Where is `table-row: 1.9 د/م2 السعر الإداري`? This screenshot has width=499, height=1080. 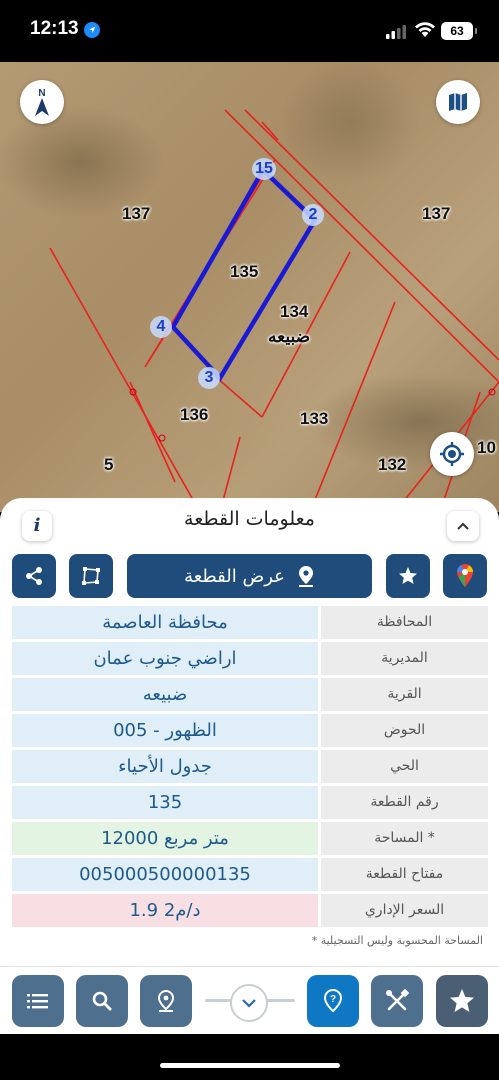 table-row: 1.9 د/م2 السعر الإداري is located at coordinates (250, 910).